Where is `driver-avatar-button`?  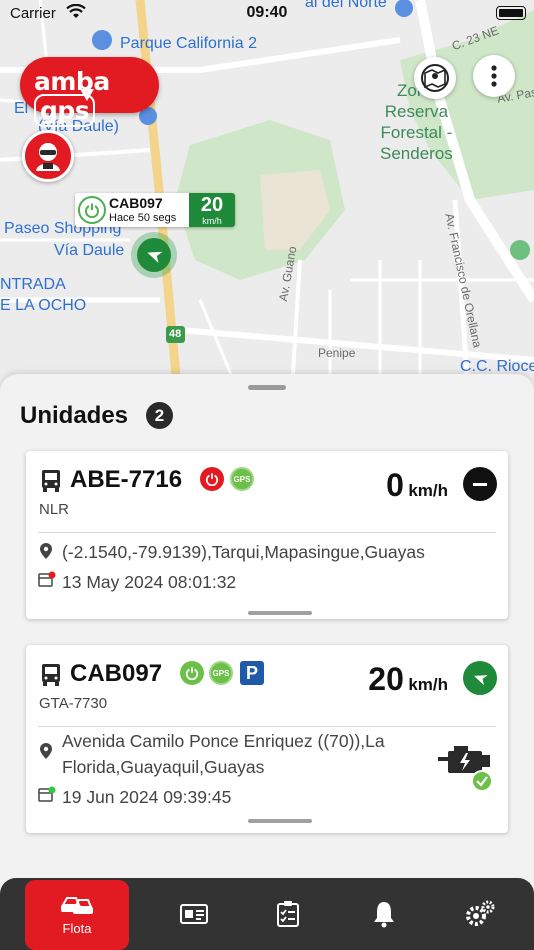
driver-avatar-button is located at coordinates (48, 156).